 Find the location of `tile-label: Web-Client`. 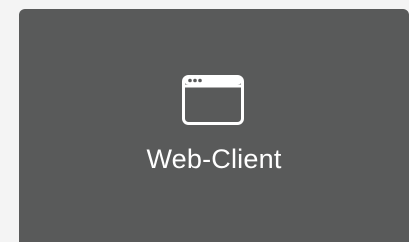

tile-label: Web-Client is located at coordinates (214, 159).